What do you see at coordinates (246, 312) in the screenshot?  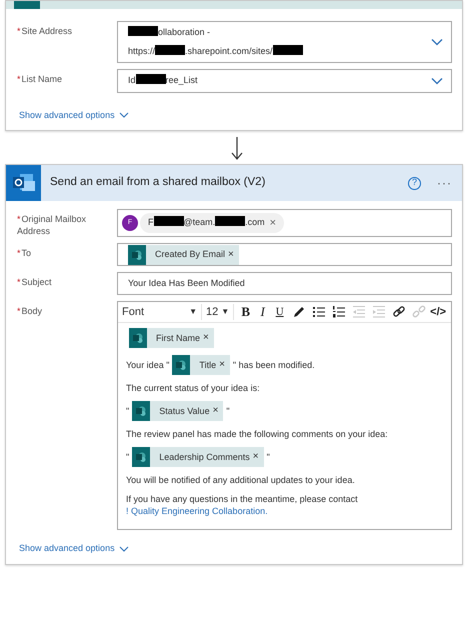 I see `bold-button: B` at bounding box center [246, 312].